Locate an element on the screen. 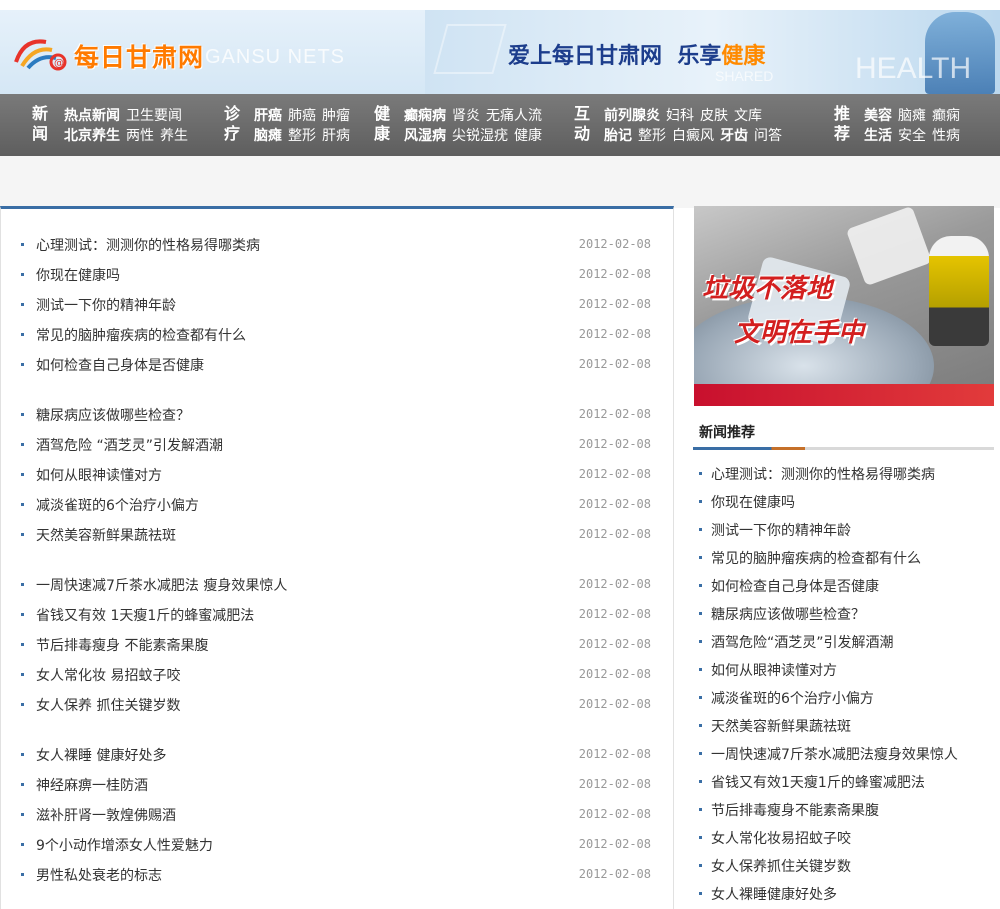 Image resolution: width=1000 pixels, height=909 pixels. nav-link: 白癜风 is located at coordinates (693, 136).